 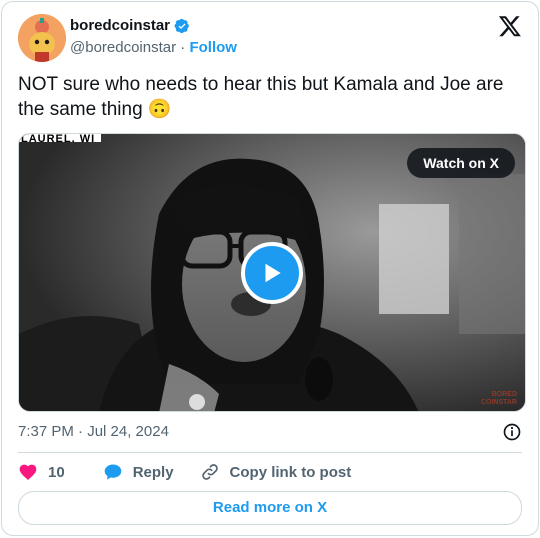 I want to click on play-icon, so click(x=273, y=273).